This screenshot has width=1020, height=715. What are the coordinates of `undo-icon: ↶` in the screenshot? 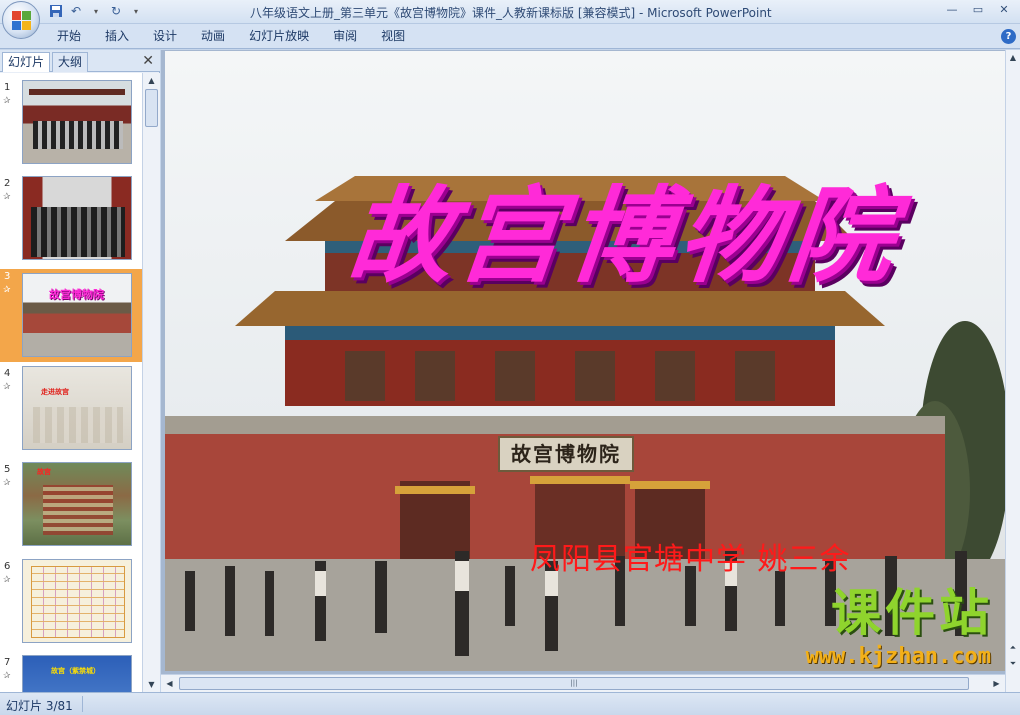 It's located at (76, 11).